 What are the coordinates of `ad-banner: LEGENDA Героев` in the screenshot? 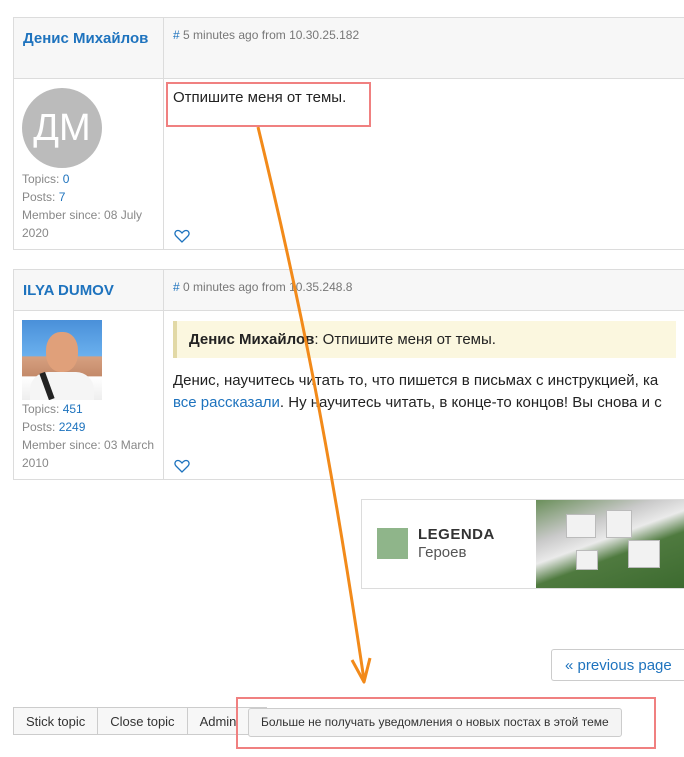 It's located at (522, 544).